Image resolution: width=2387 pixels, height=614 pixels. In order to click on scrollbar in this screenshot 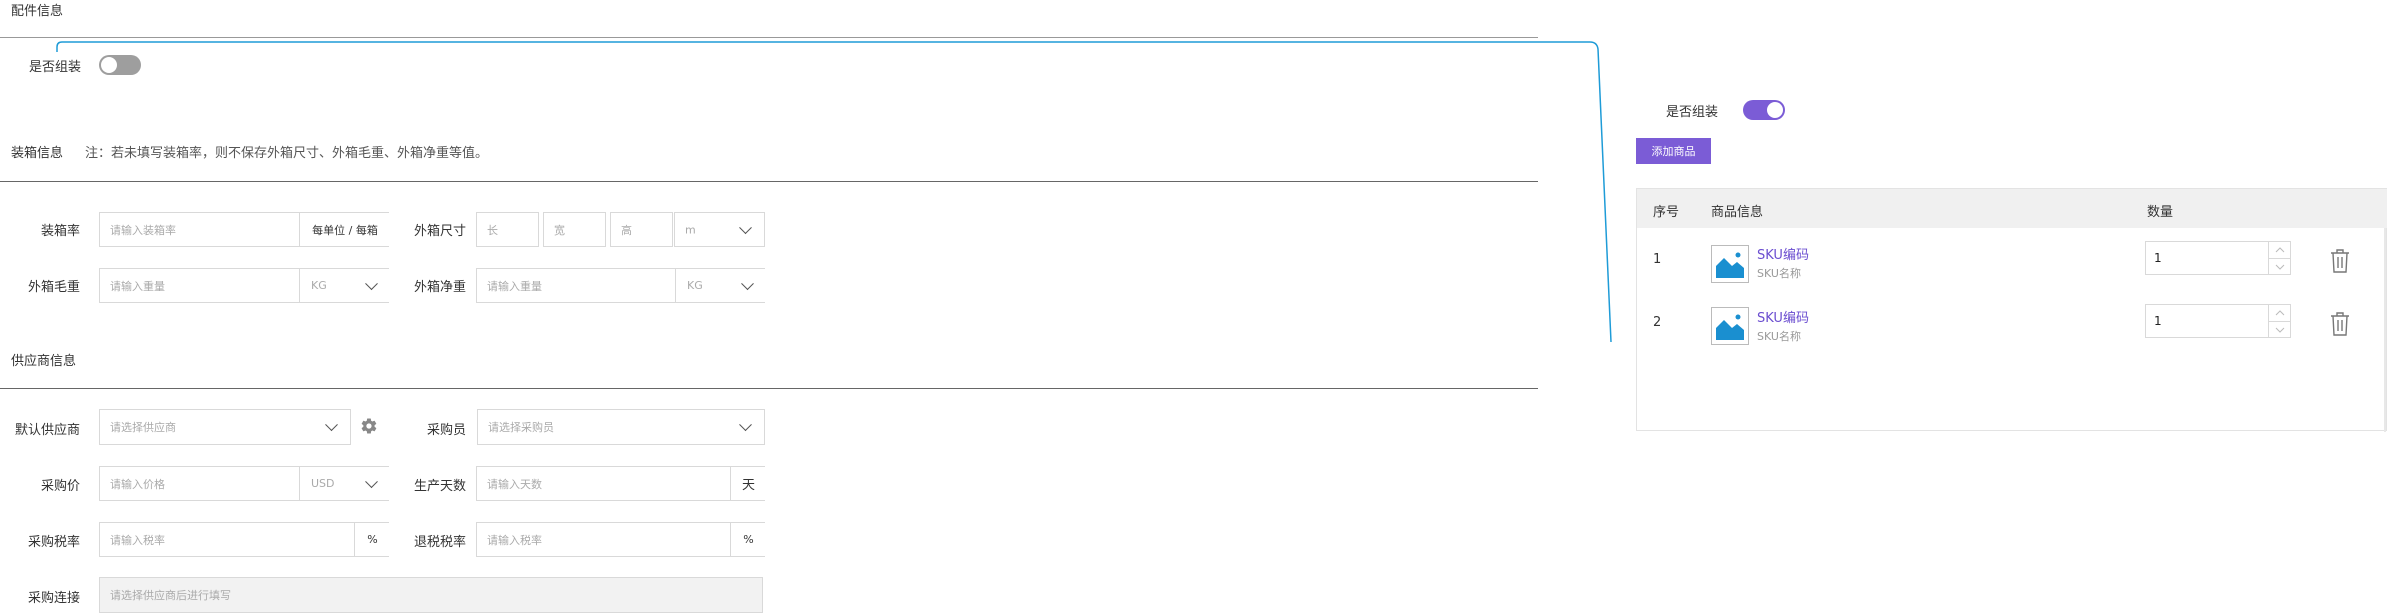, I will do `click(2385, 330)`.